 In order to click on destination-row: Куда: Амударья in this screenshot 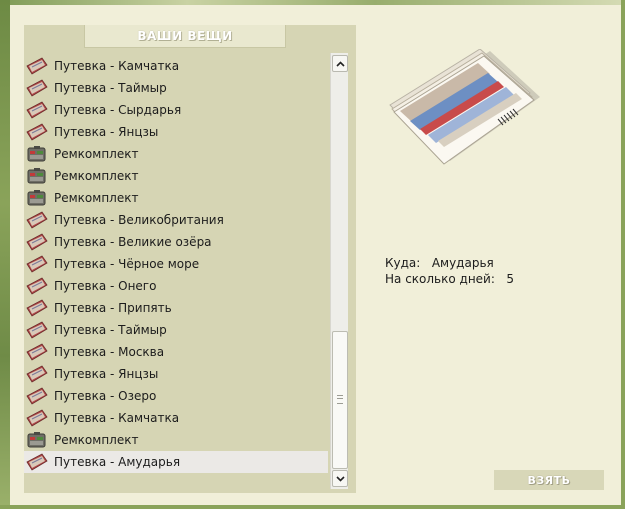, I will do `click(449, 263)`.